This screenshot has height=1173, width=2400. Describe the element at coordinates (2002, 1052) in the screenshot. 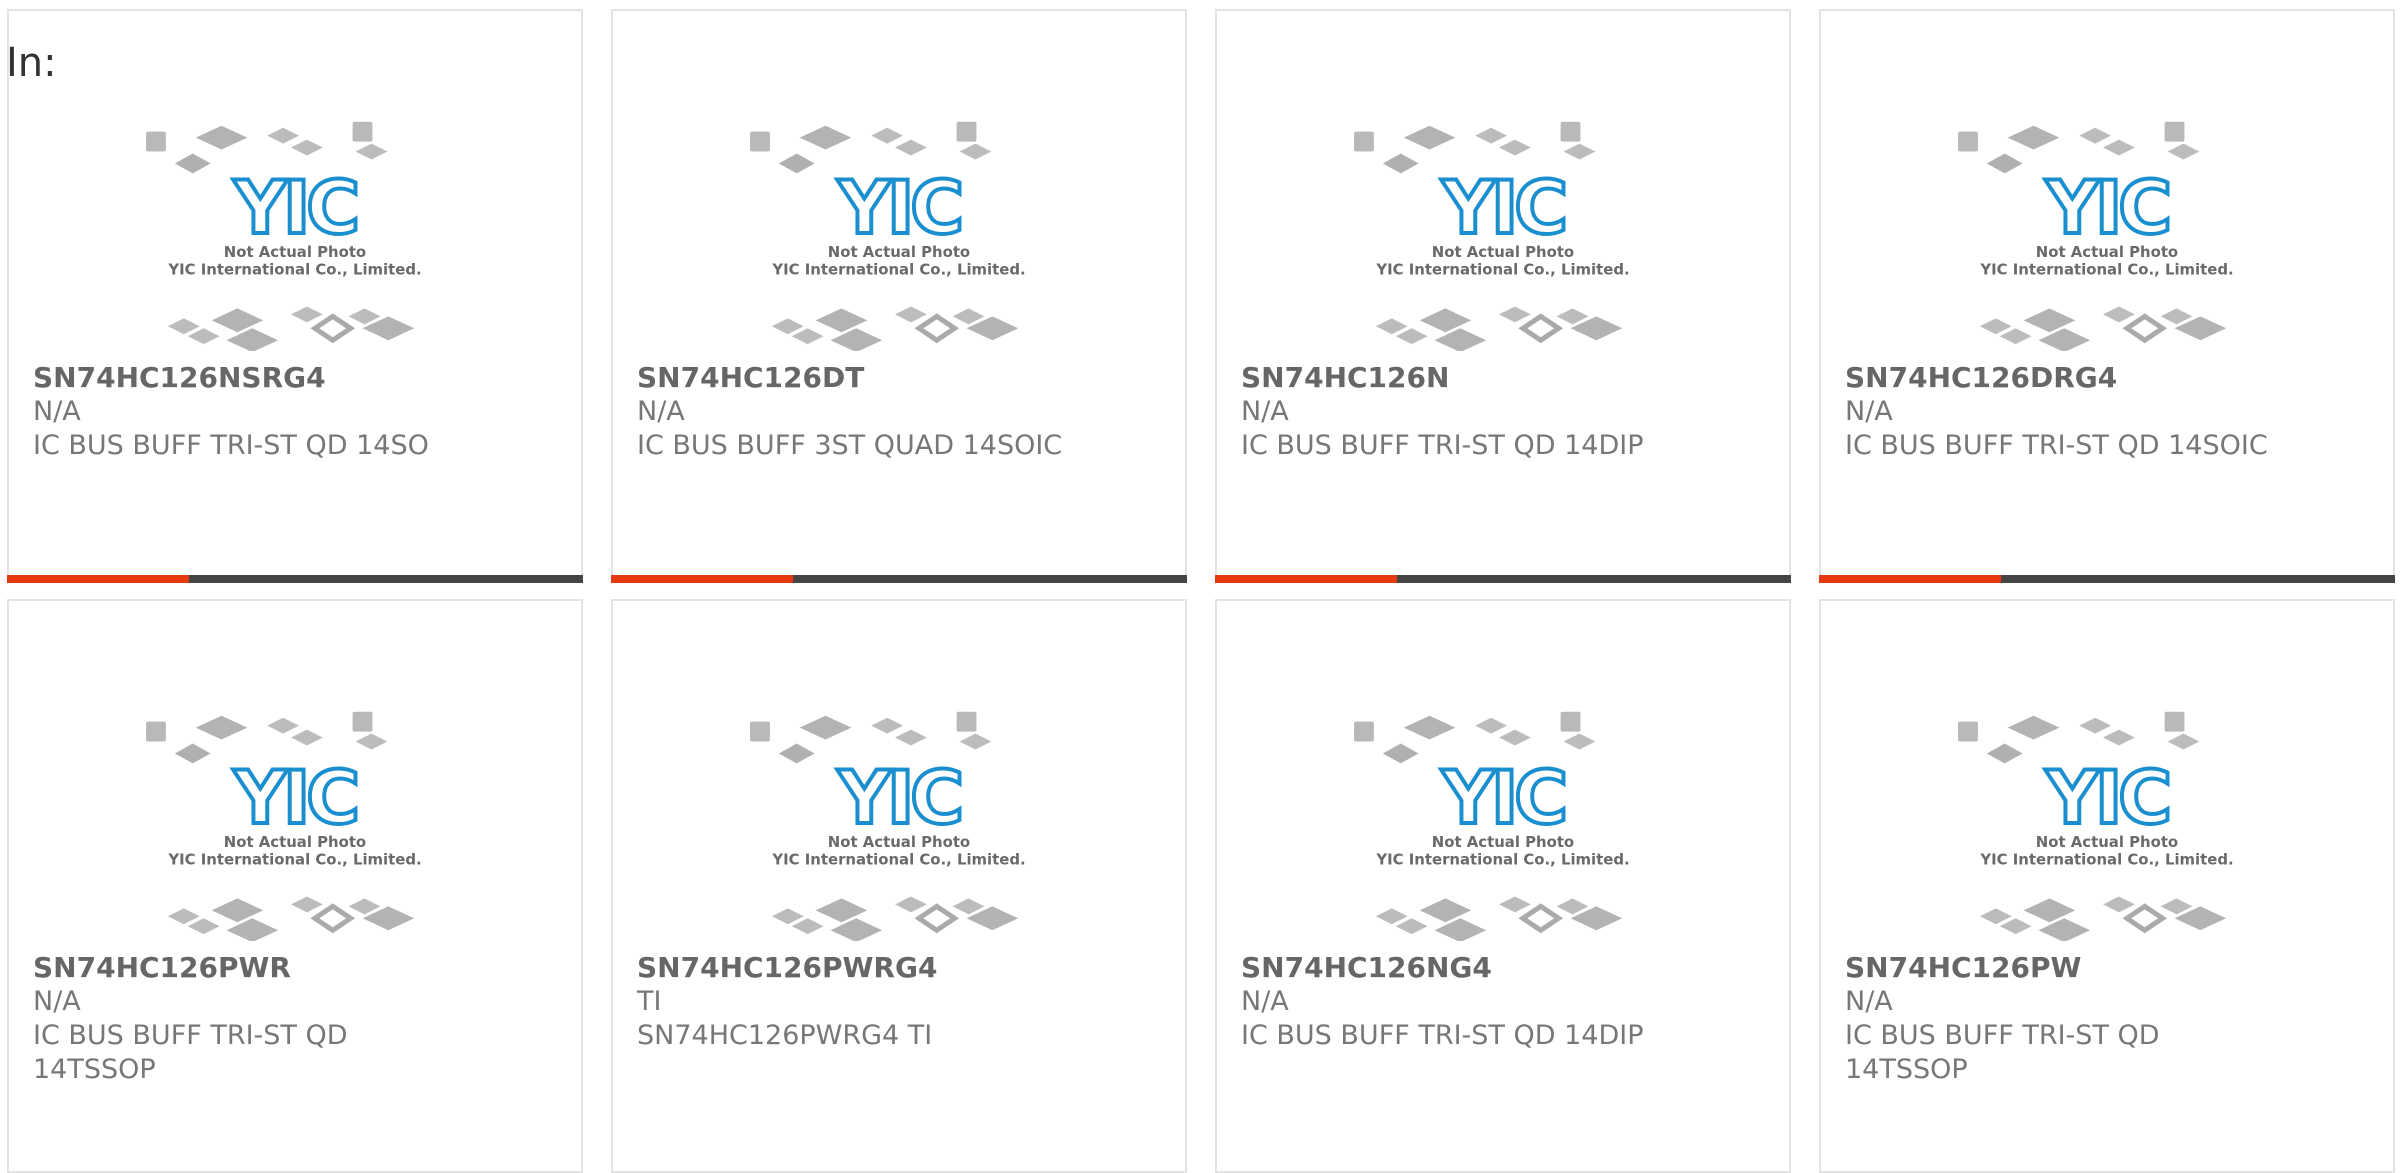

I see `description: IC BUS BUFF TRI-ST QD 14TSSOP` at that location.